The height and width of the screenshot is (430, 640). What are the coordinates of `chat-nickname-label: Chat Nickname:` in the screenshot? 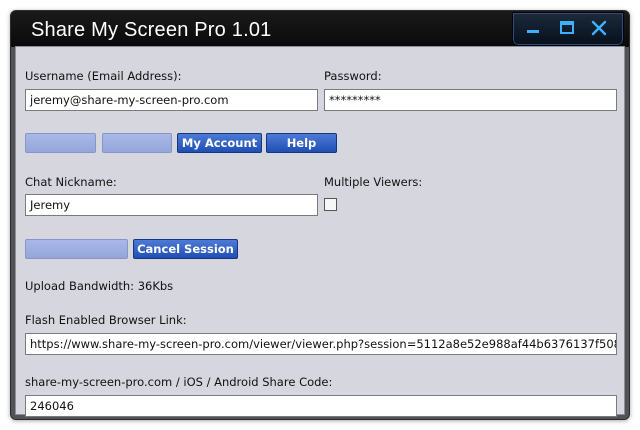 It's located at (71, 182).